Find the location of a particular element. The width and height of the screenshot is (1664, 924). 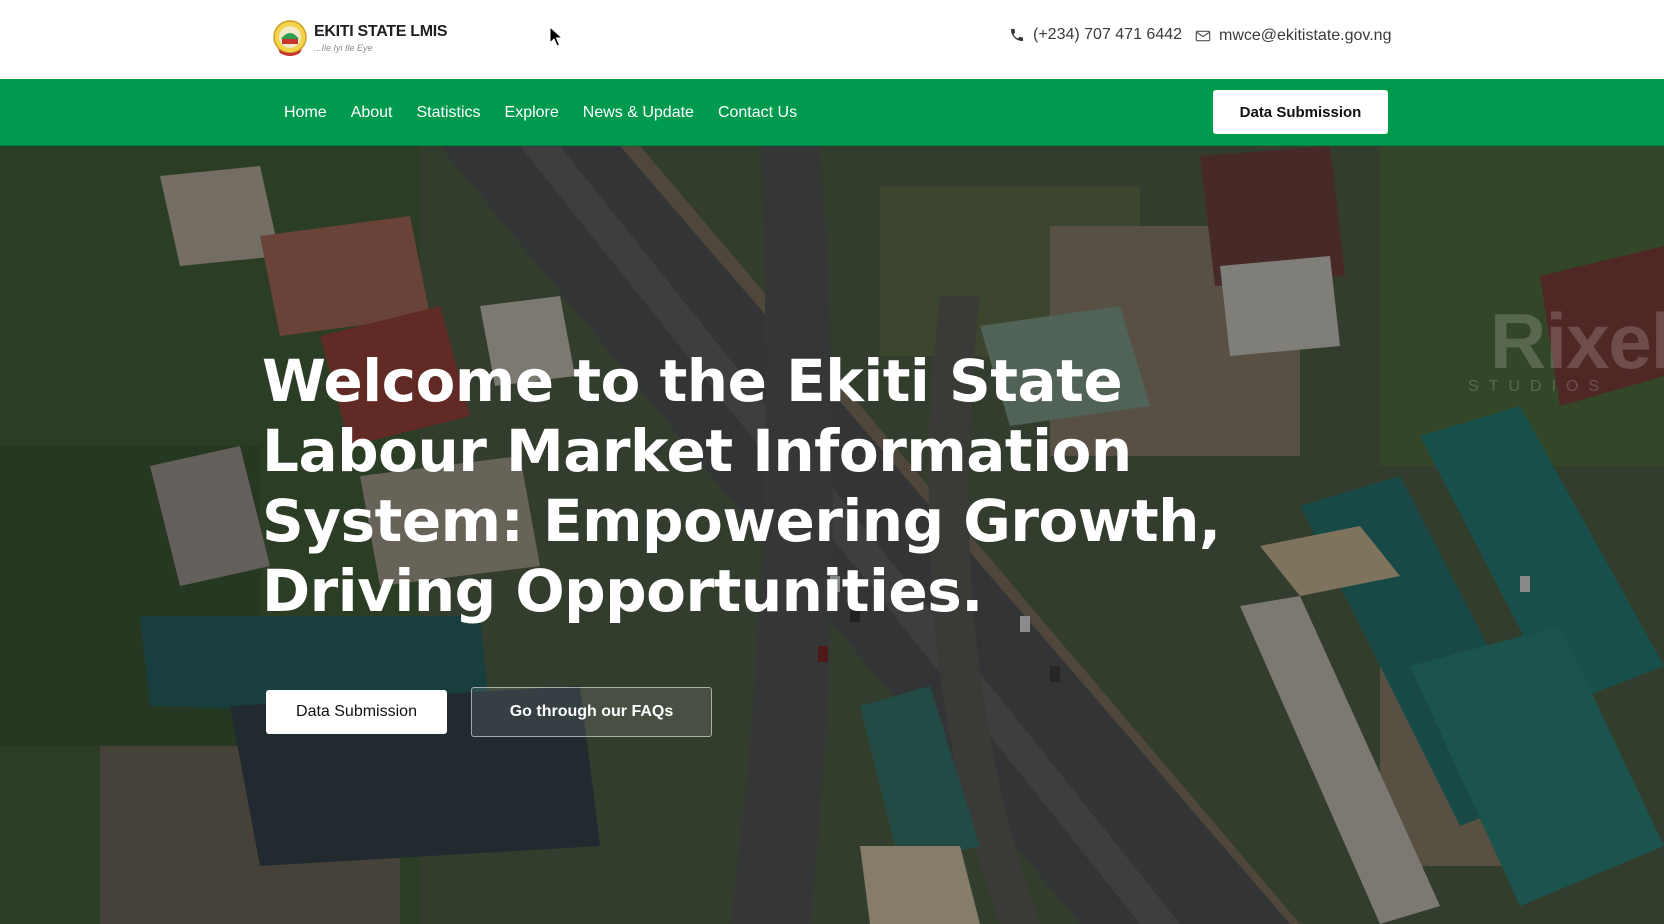

contact-phone: (+234) 707 471 6442 is located at coordinates (1095, 35).